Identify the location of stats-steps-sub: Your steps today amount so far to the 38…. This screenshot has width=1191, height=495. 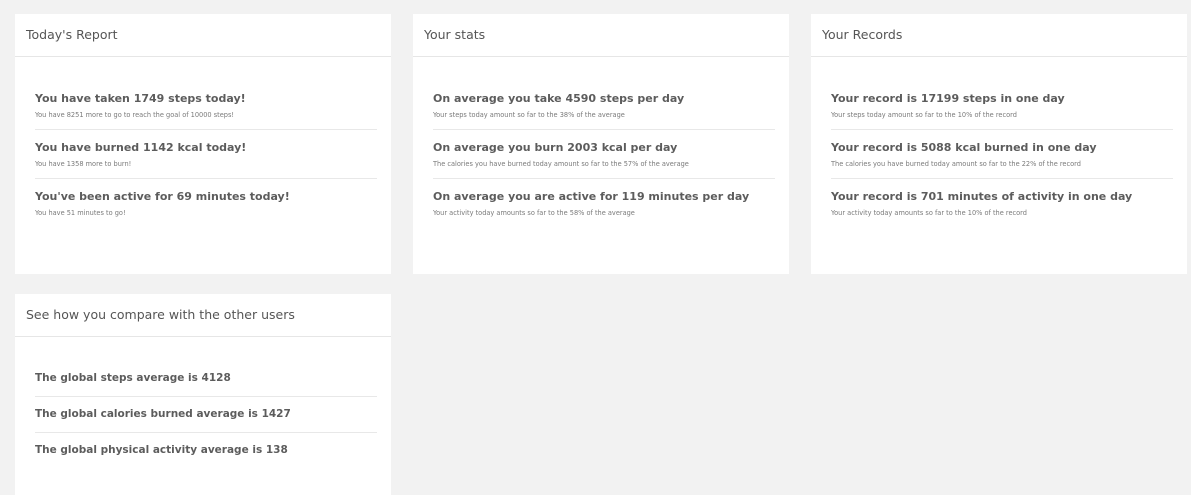
(529, 115).